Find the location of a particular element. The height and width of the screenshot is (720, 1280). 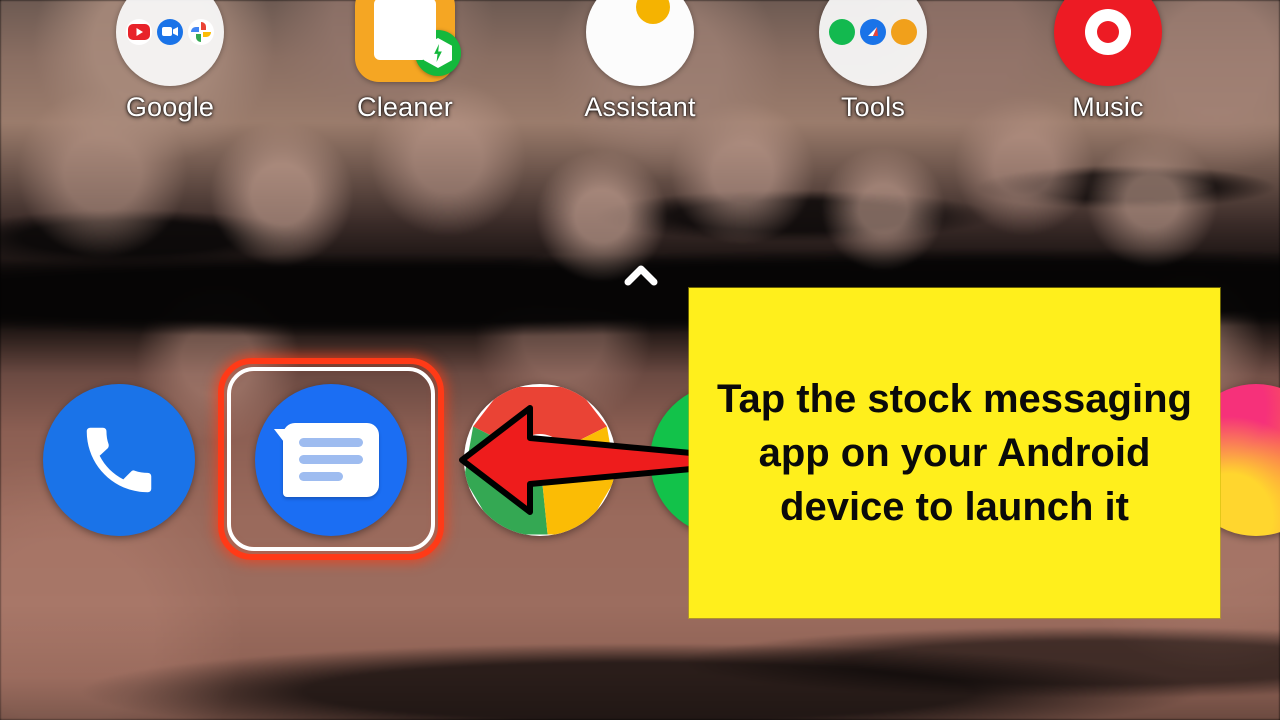

app-label: Cleaner is located at coordinates (405, 107).